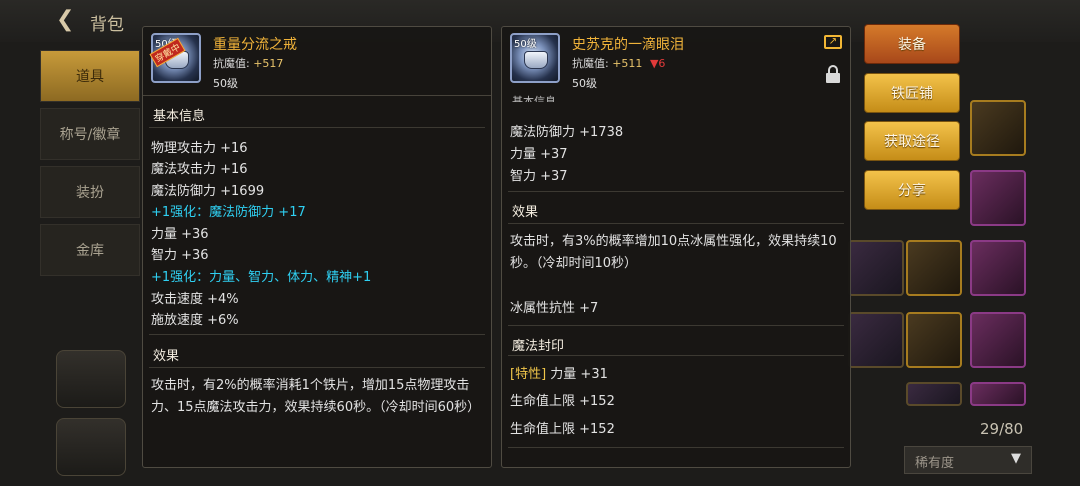 This screenshot has height=486, width=1080. What do you see at coordinates (833, 78) in the screenshot?
I see `lock-body` at bounding box center [833, 78].